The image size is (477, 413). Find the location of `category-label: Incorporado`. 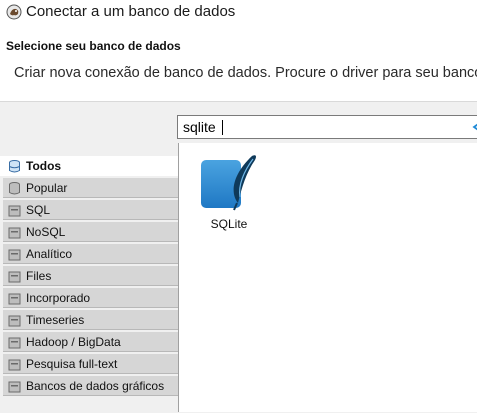

category-label: Incorporado is located at coordinates (58, 298).